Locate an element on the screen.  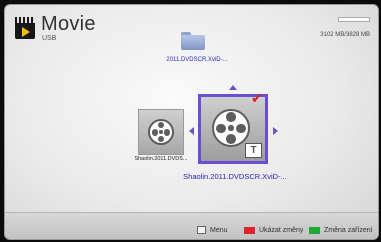
legend-change-device: Změna zařízení is located at coordinates (341, 230).